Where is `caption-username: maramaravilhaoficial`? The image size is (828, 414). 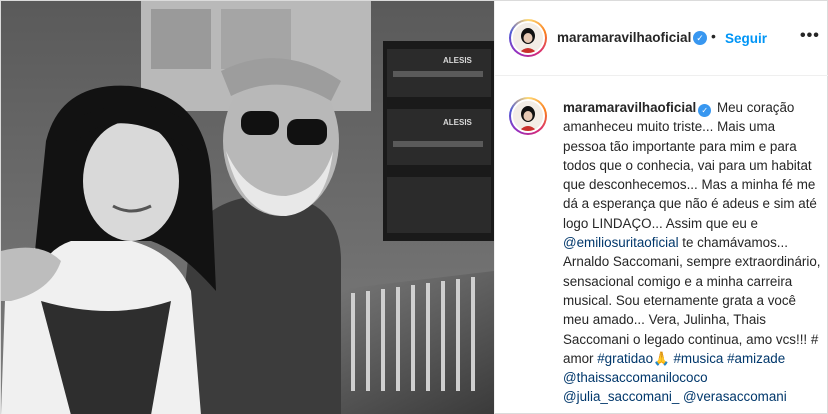
caption-username: maramaravilhaoficial is located at coordinates (629, 107).